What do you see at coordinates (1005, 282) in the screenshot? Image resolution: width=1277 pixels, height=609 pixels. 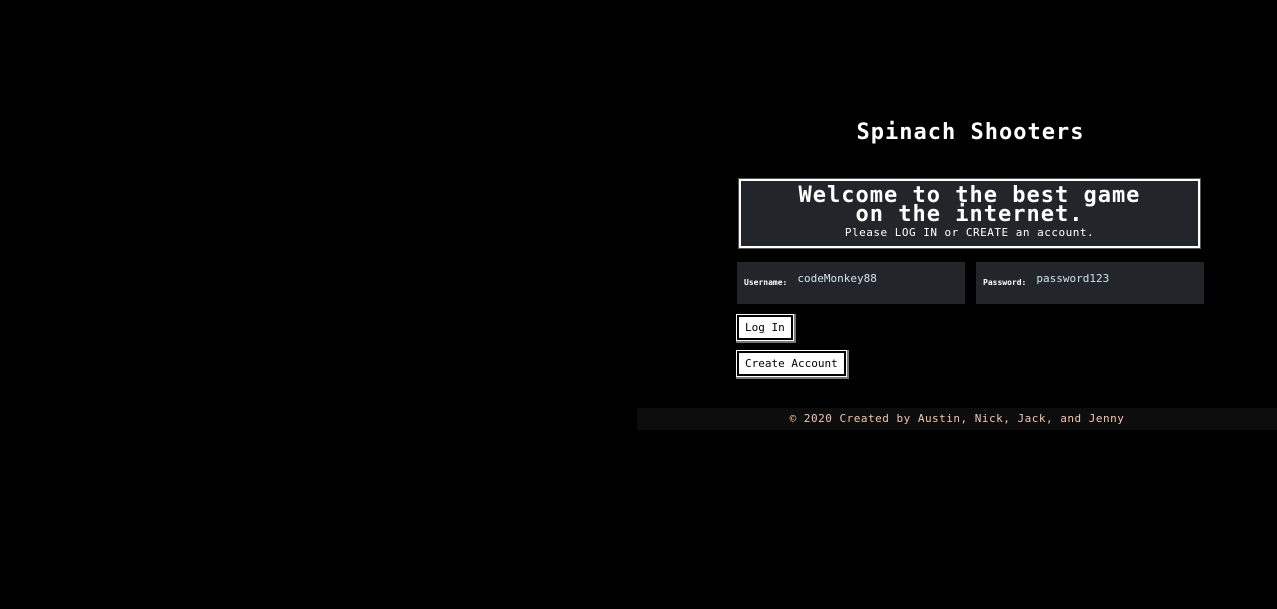 I see `password-label: Password:` at bounding box center [1005, 282].